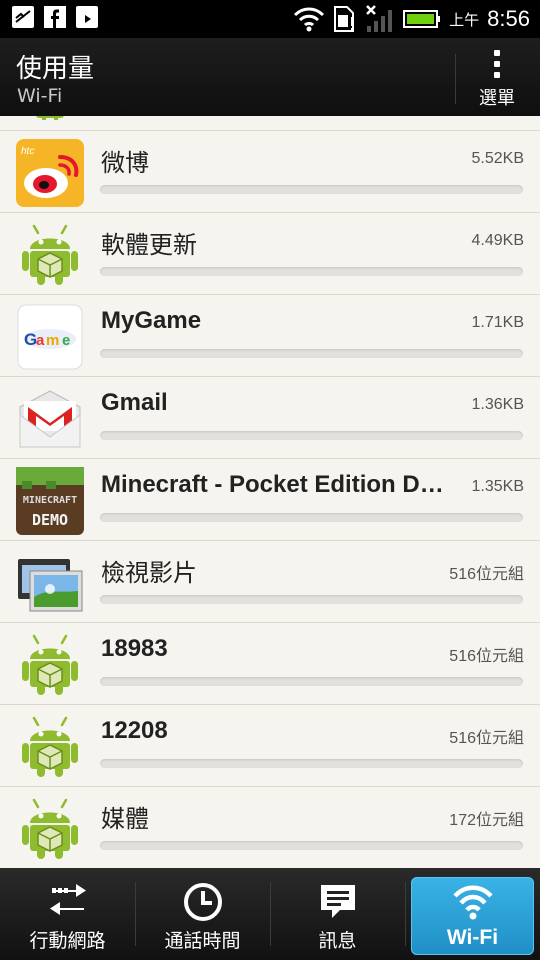  Describe the element at coordinates (497, 404) in the screenshot. I see `app-usage-size: 1.36KB` at that location.